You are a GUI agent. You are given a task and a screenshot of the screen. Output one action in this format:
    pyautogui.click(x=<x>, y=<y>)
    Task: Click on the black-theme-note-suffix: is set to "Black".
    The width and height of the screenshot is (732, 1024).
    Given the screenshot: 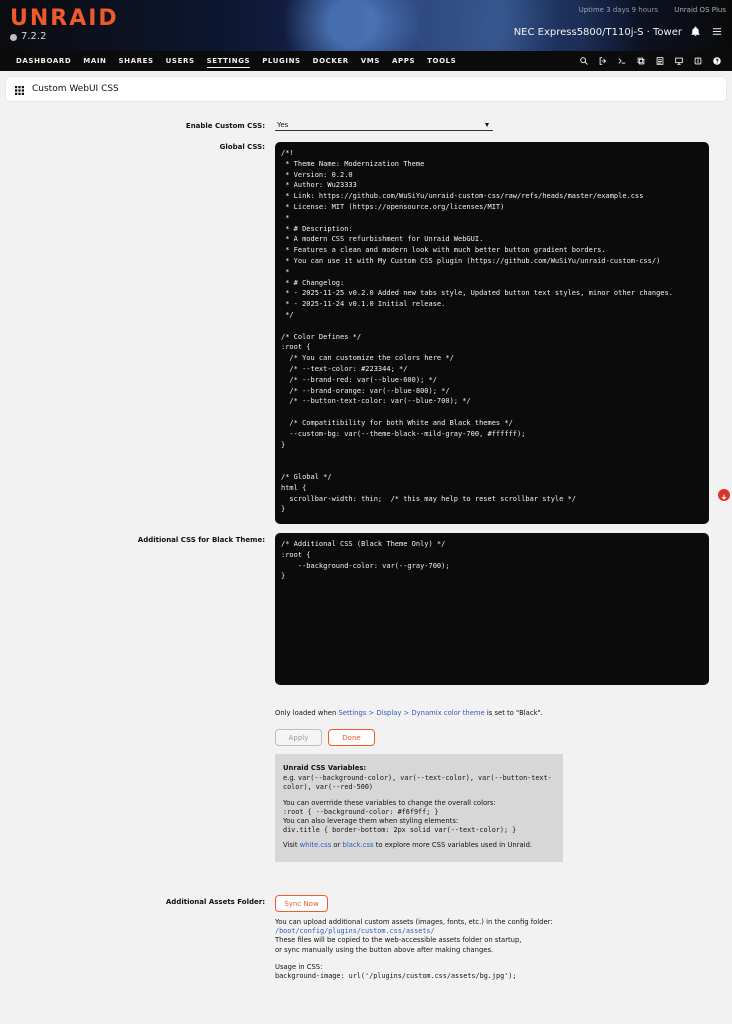 What is the action you would take?
    pyautogui.click(x=514, y=713)
    